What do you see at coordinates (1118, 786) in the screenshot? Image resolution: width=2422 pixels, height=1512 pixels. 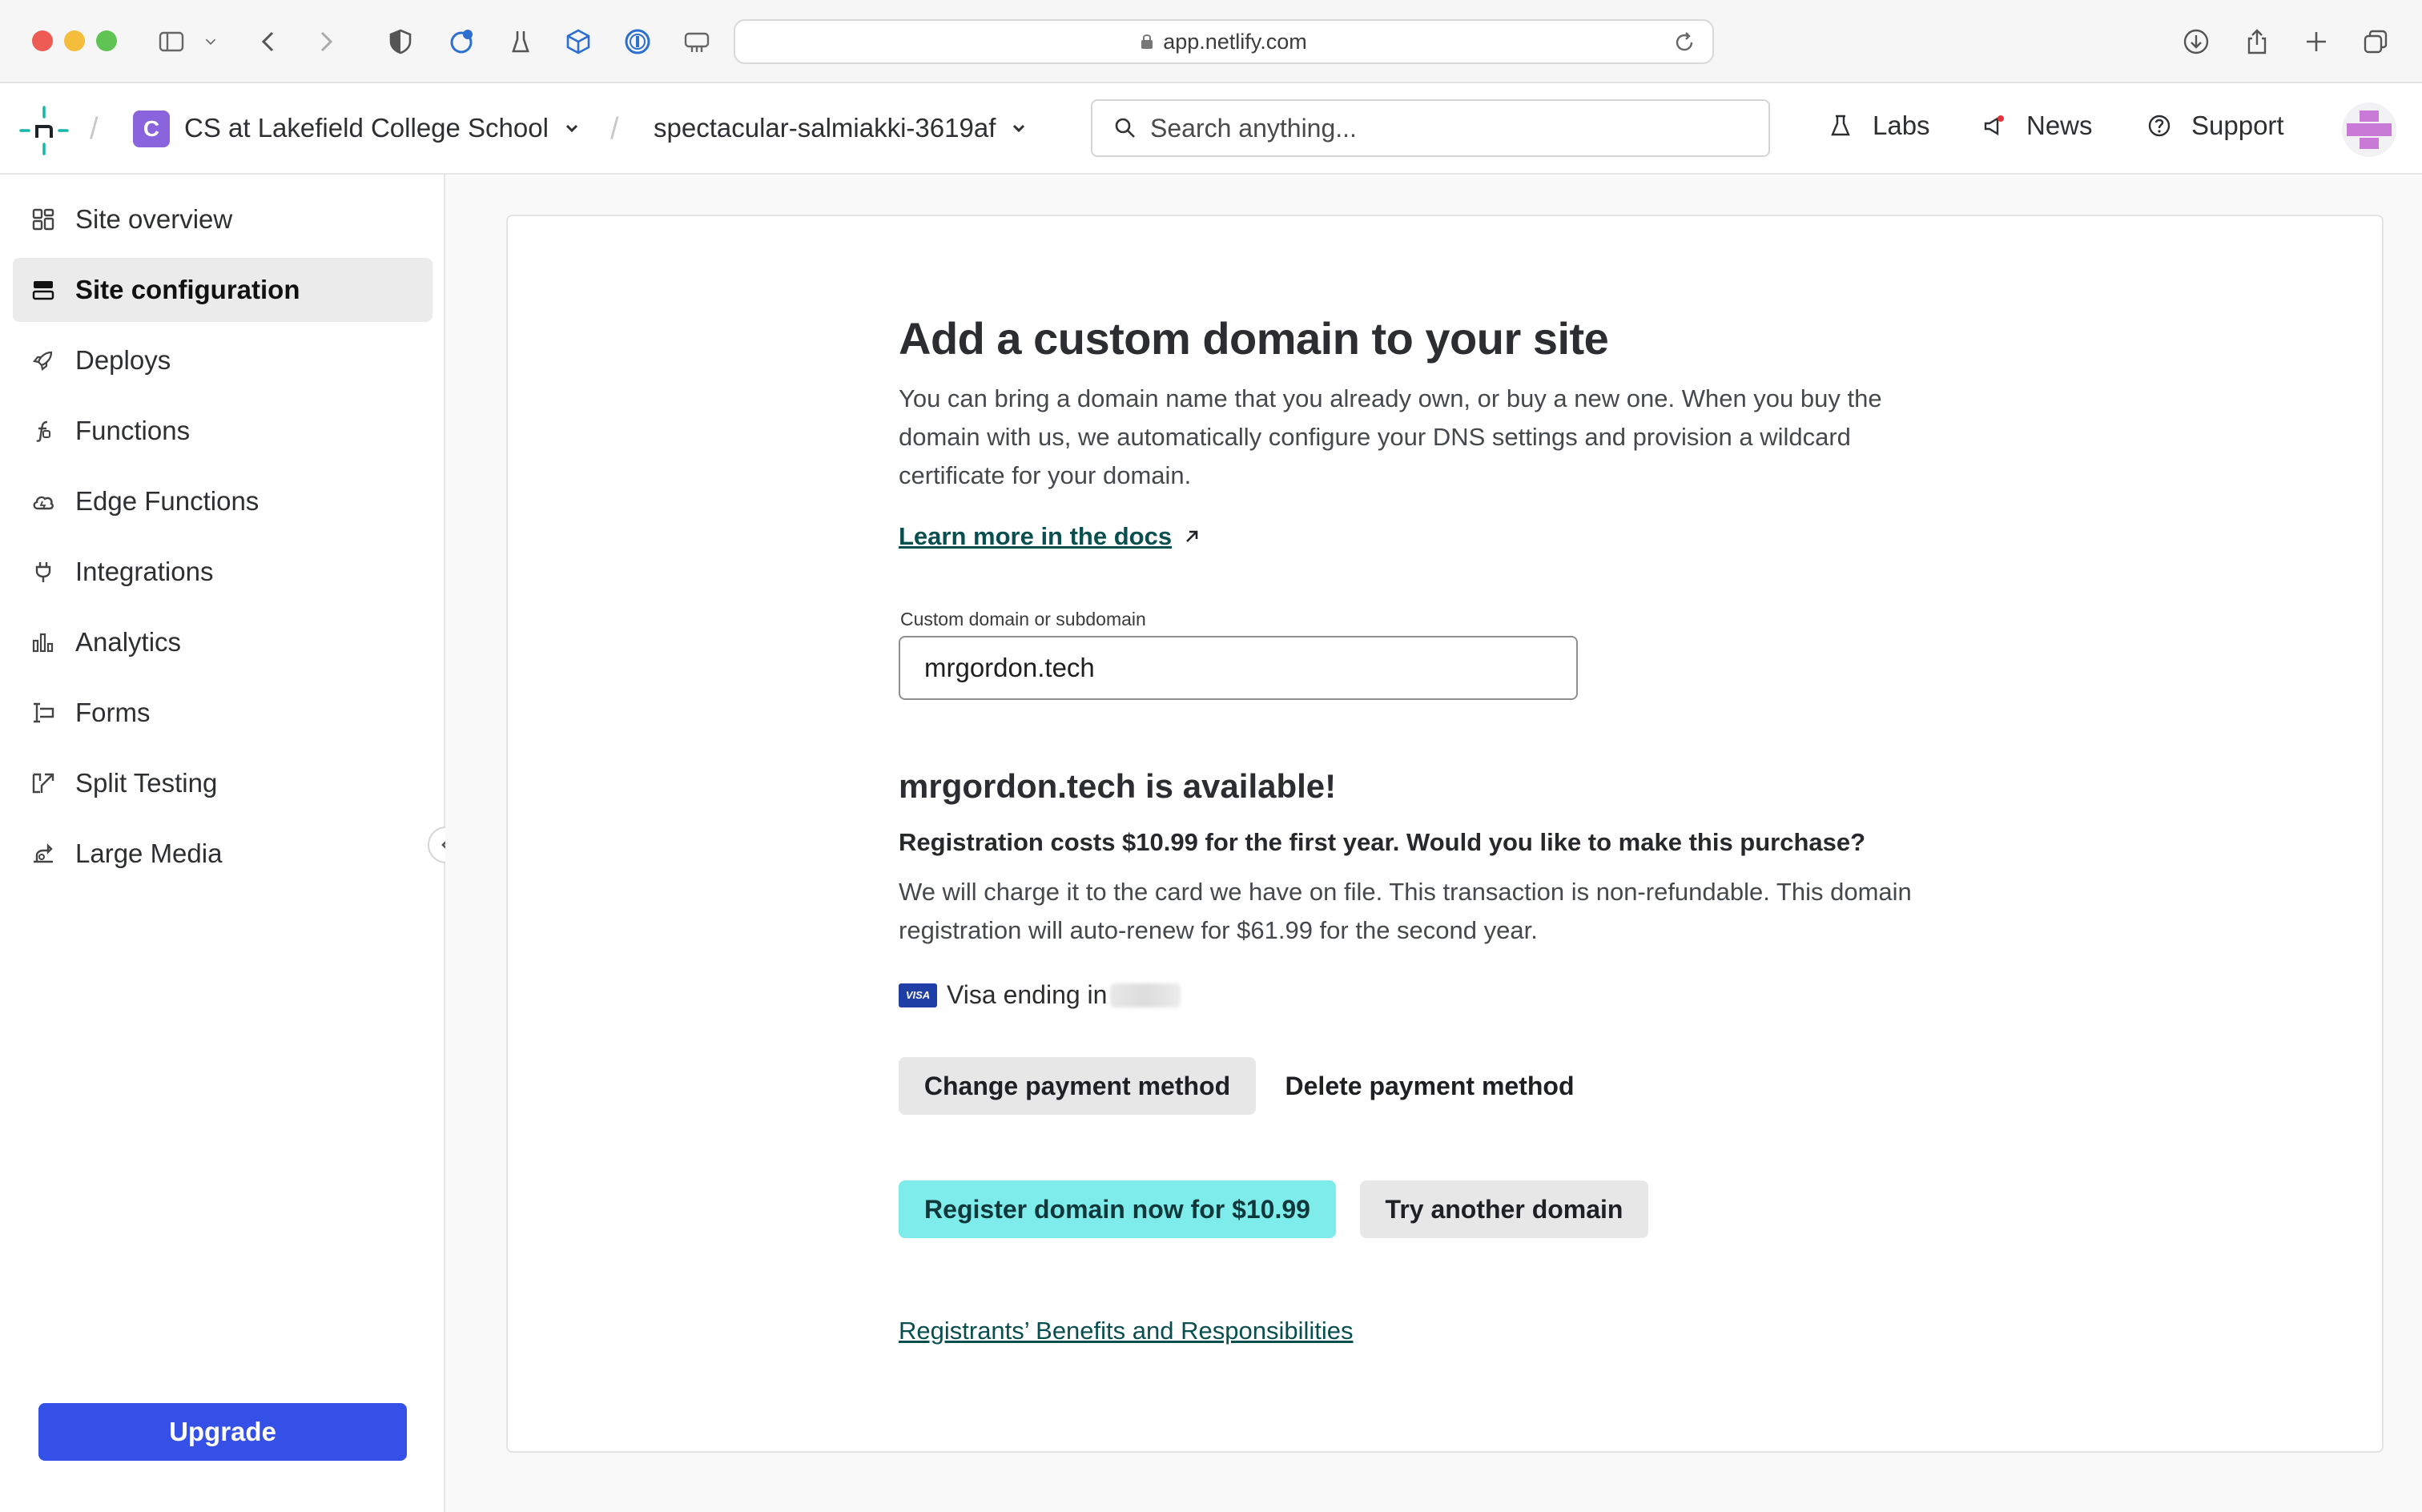 I see `availability-heading: mrgordon.tech is available!` at bounding box center [1118, 786].